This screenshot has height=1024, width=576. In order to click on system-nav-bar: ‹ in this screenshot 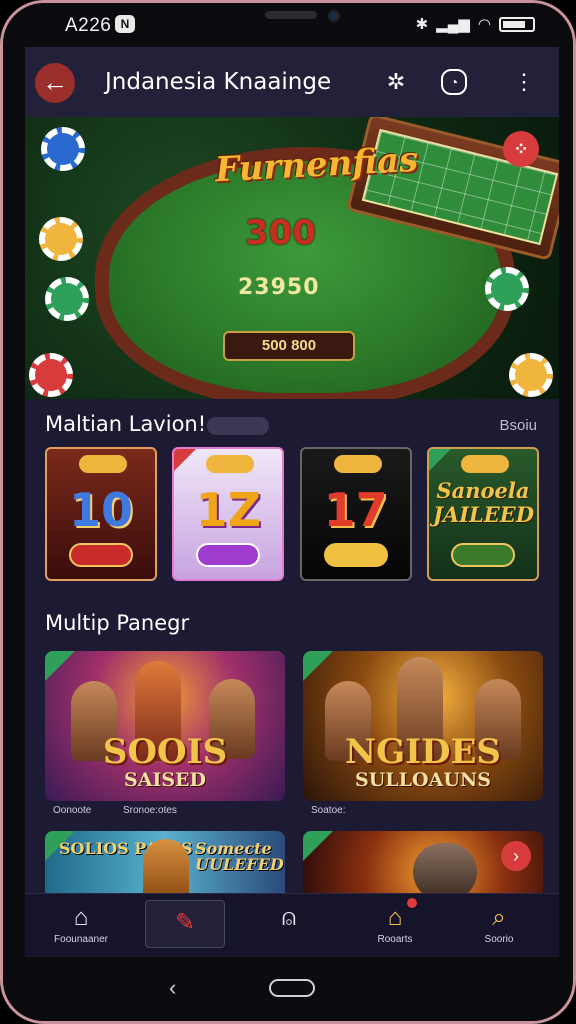, I will do `click(288, 991)`.